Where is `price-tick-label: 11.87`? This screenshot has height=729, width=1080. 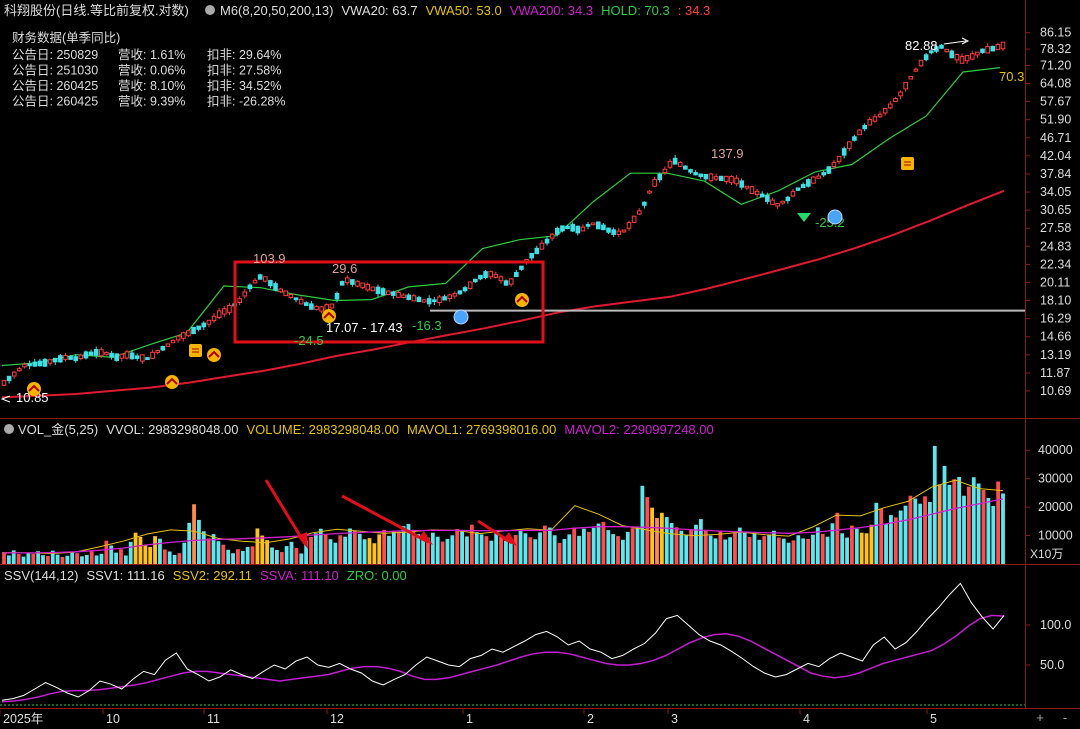
price-tick-label: 11.87 is located at coordinates (1055, 373).